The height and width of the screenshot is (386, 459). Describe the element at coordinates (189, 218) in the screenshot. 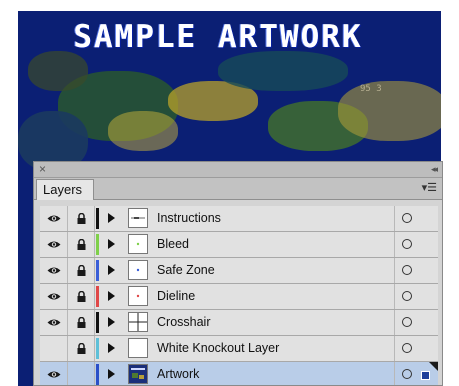

I see `layer-name: Instructions` at that location.